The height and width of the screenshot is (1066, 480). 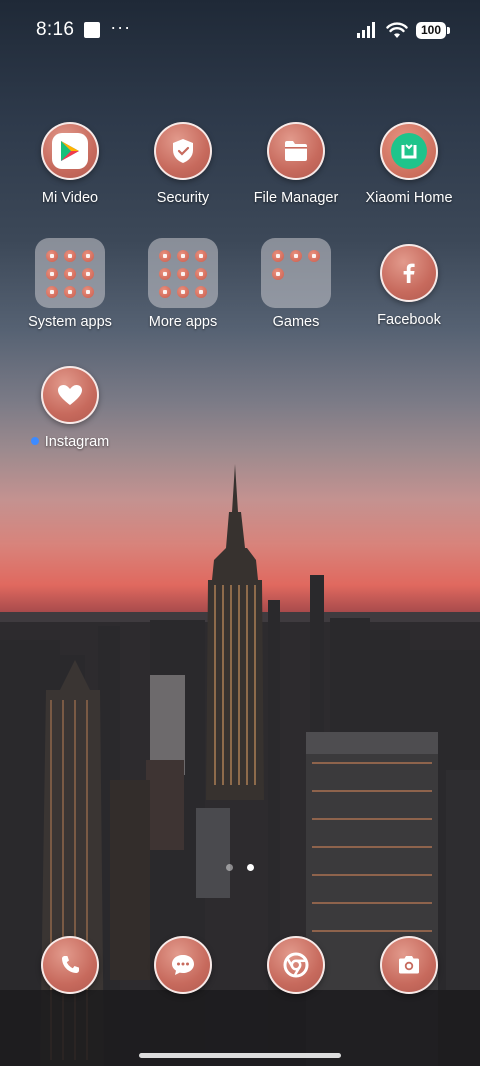 I want to click on shield-check-icon, so click(x=183, y=151).